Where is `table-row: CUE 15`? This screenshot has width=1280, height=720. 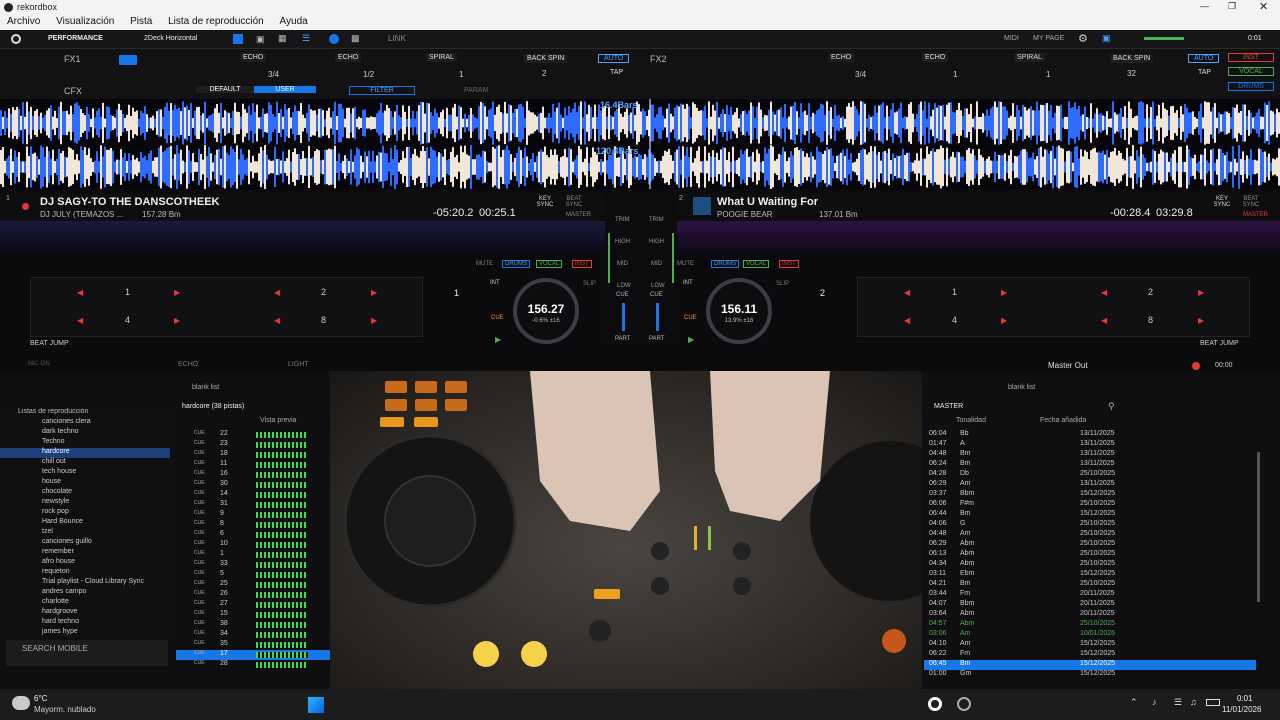
table-row: CUE 15 is located at coordinates (253, 615).